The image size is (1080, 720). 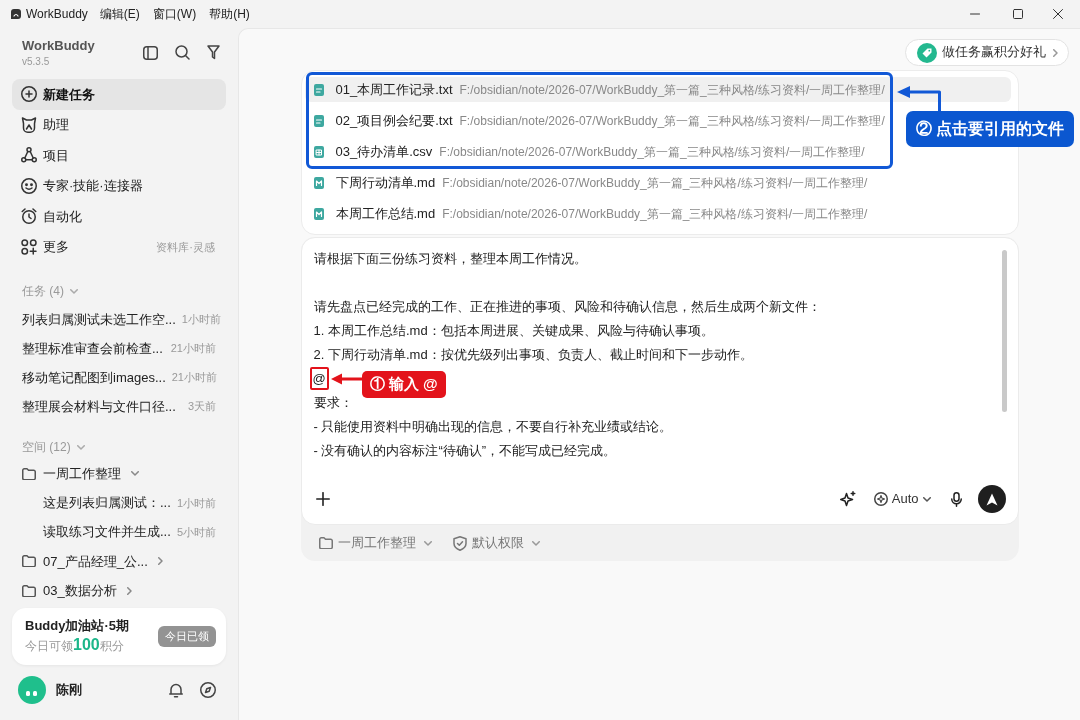 What do you see at coordinates (69, 690) in the screenshot?
I see `user-name: 陈刚` at bounding box center [69, 690].